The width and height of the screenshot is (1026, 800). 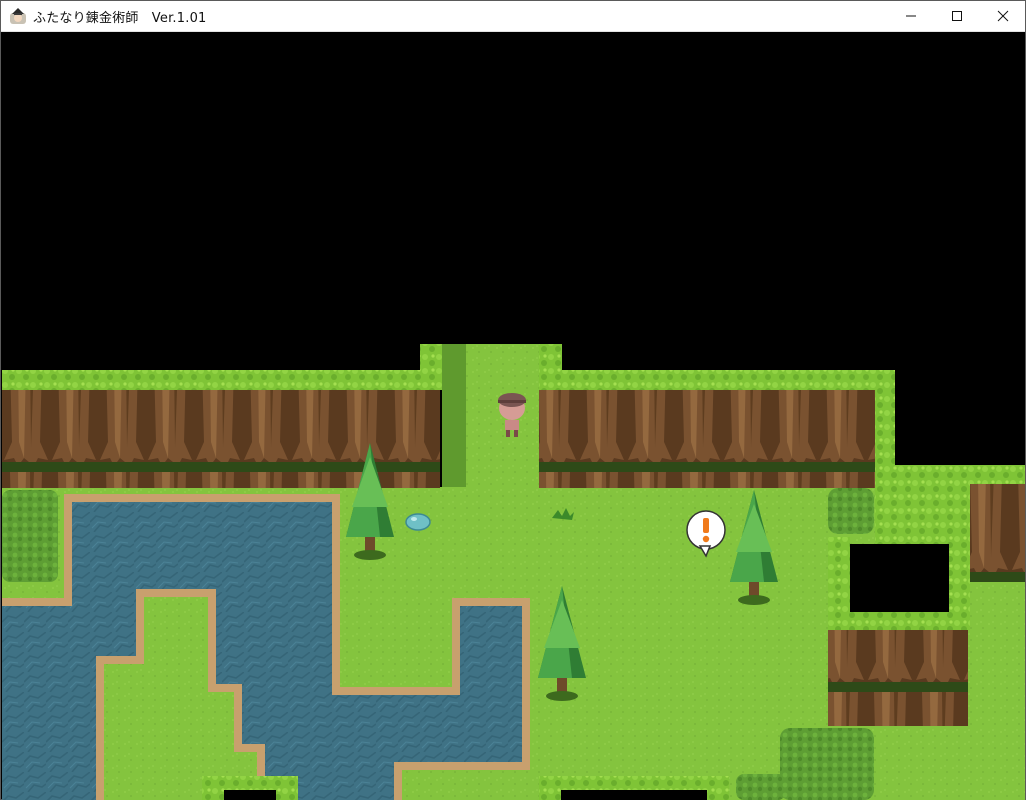 I want to click on lower-right-trunks, so click(x=898, y=678).